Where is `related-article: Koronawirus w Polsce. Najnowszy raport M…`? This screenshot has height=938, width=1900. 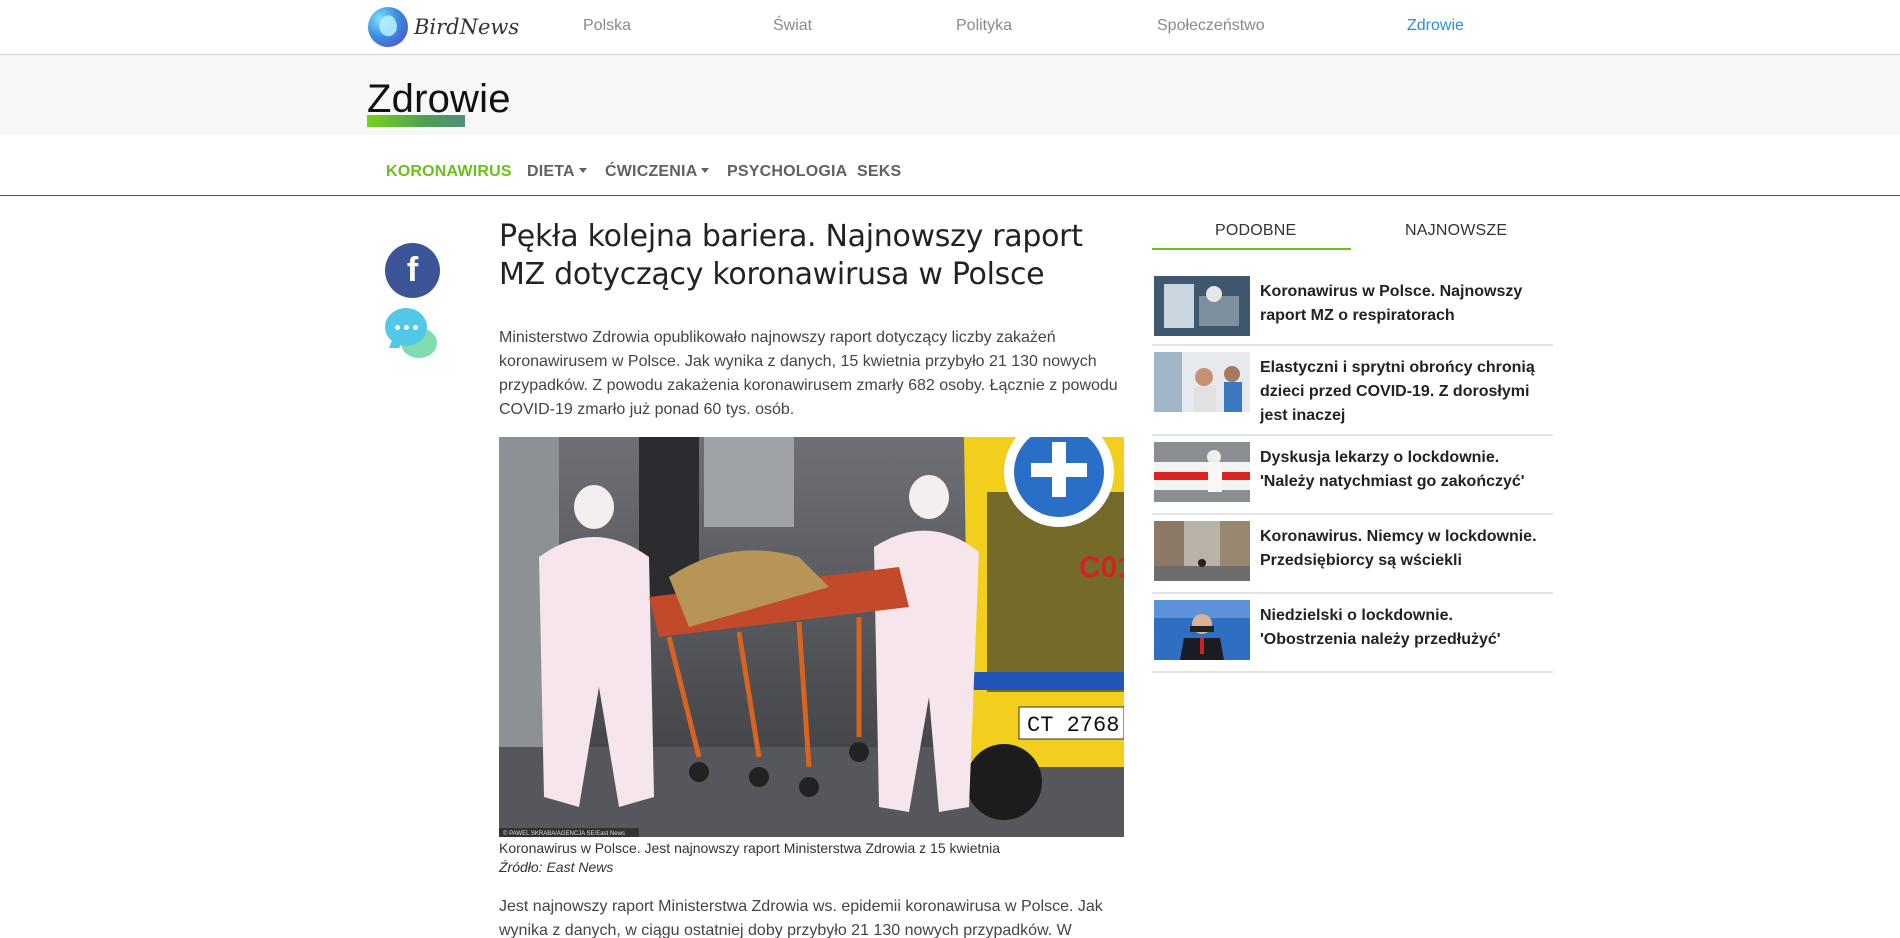 related-article: Koronawirus w Polsce. Najnowszy raport M… is located at coordinates (1352, 308).